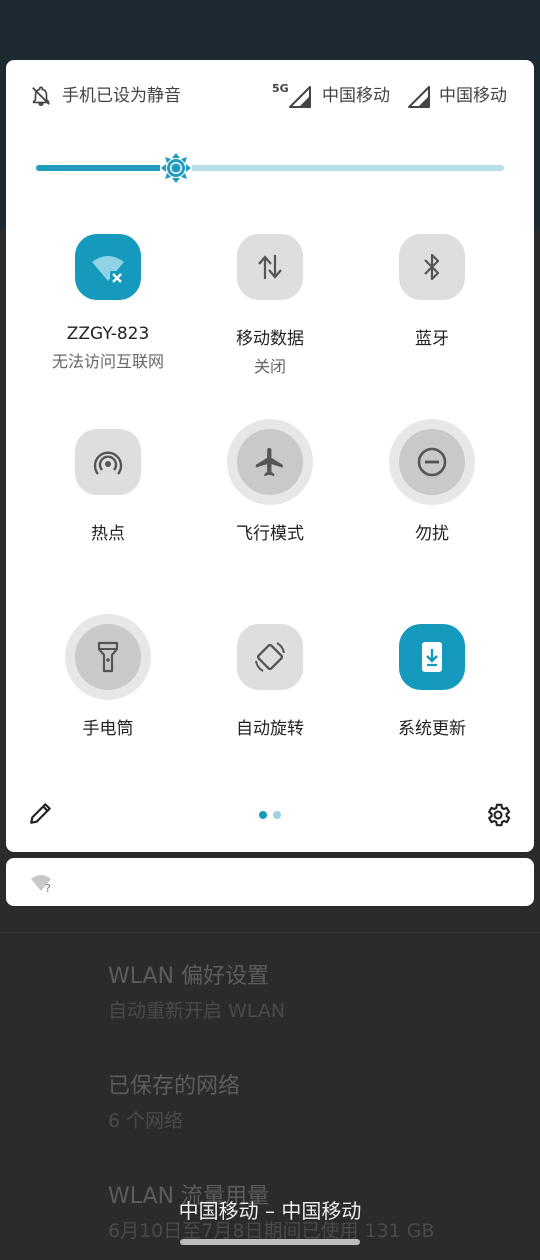  Describe the element at coordinates (270, 96) in the screenshot. I see `qs-status-row: 手机已设为静音 5G 中国移动 中国移动` at that location.